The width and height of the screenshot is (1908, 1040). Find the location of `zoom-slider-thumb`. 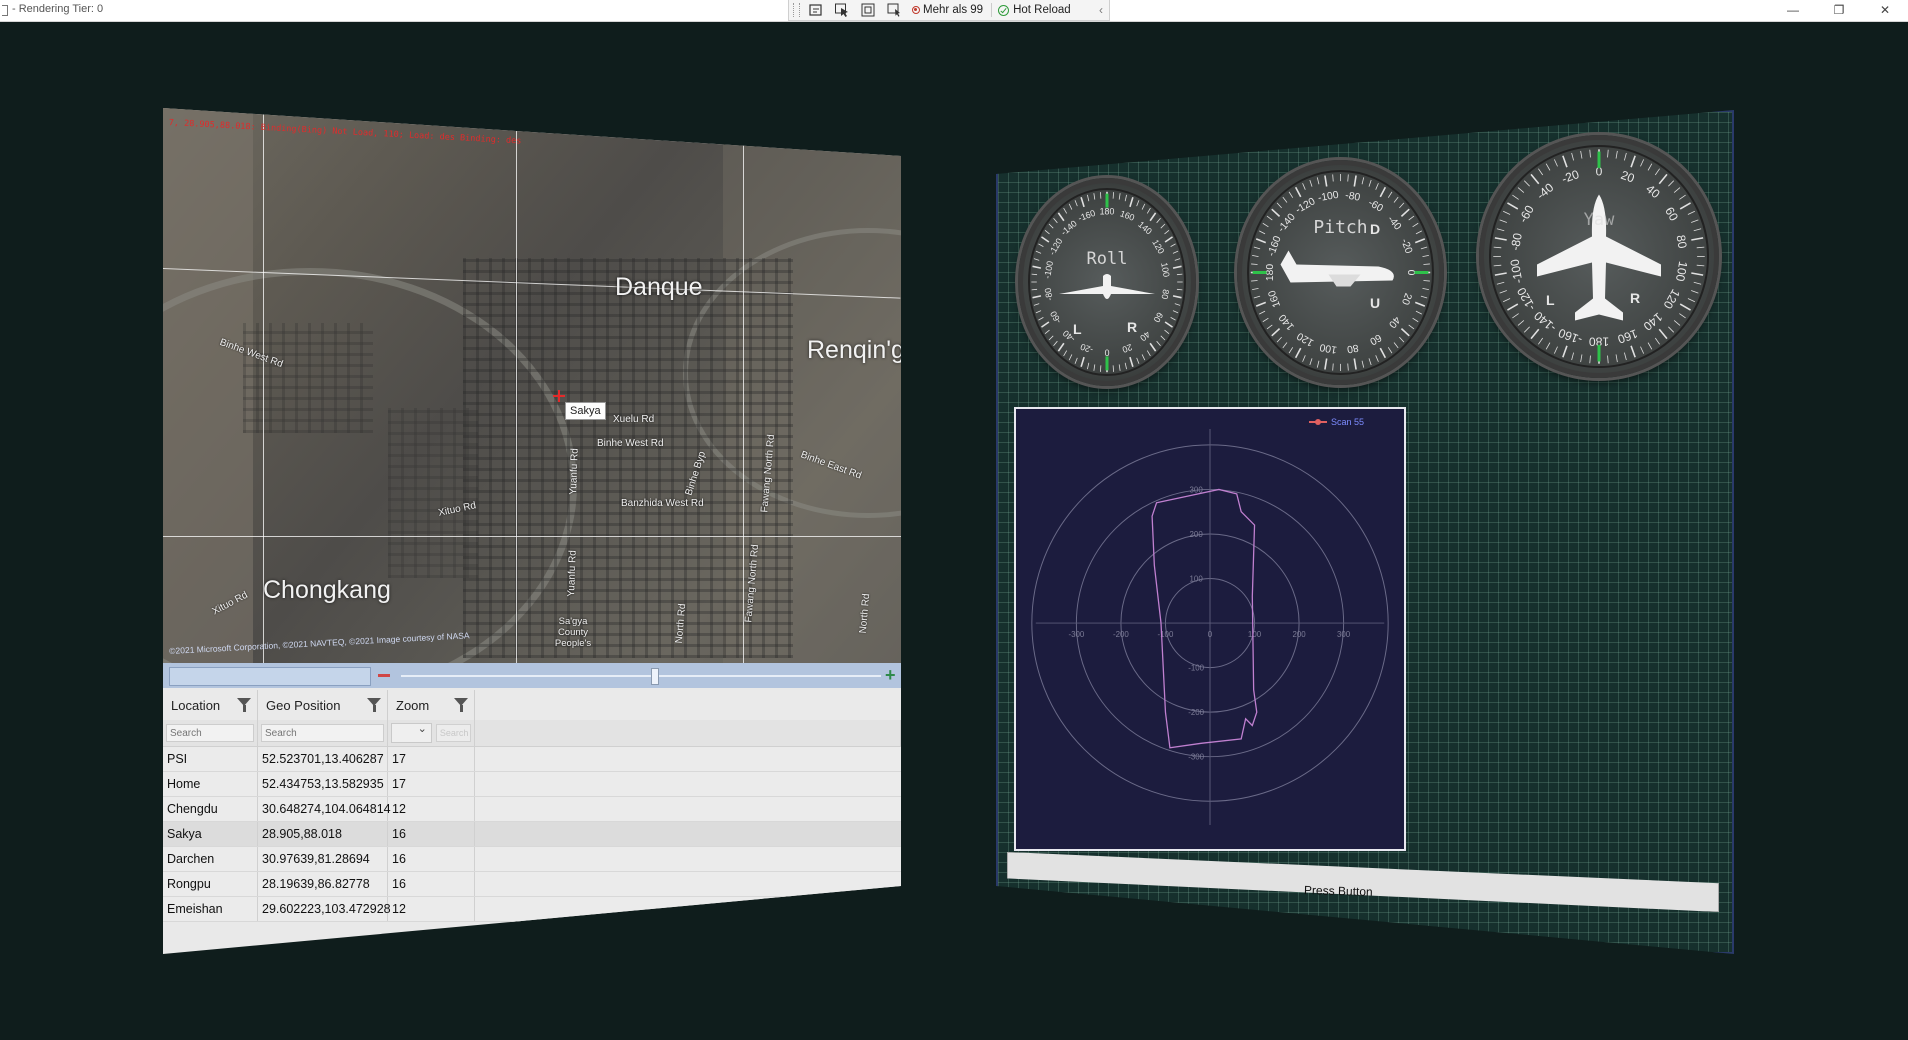

zoom-slider-thumb is located at coordinates (655, 676).